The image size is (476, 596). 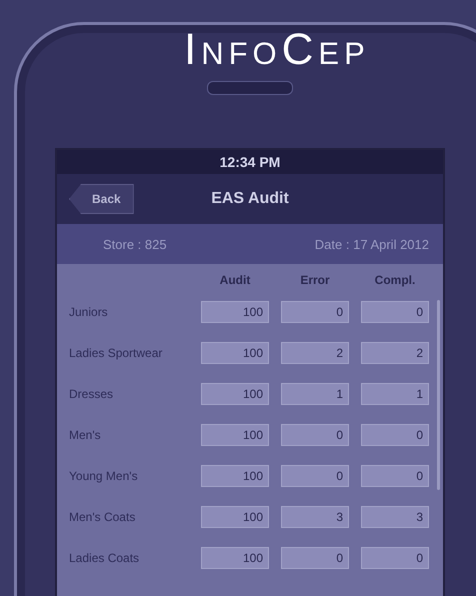 What do you see at coordinates (277, 50) in the screenshot?
I see `brand-logo: InfoCep` at bounding box center [277, 50].